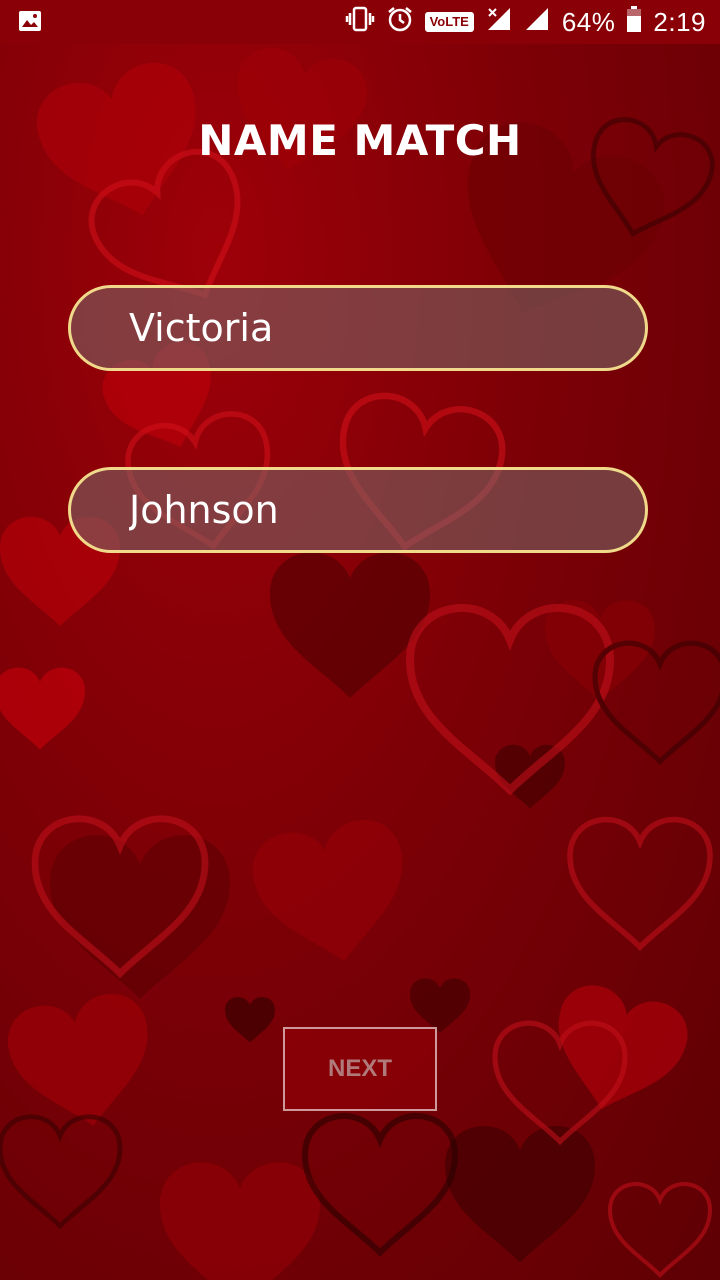 Image resolution: width=720 pixels, height=1280 pixels. Describe the element at coordinates (588, 21) in the screenshot. I see `battery-percent: 64%` at that location.